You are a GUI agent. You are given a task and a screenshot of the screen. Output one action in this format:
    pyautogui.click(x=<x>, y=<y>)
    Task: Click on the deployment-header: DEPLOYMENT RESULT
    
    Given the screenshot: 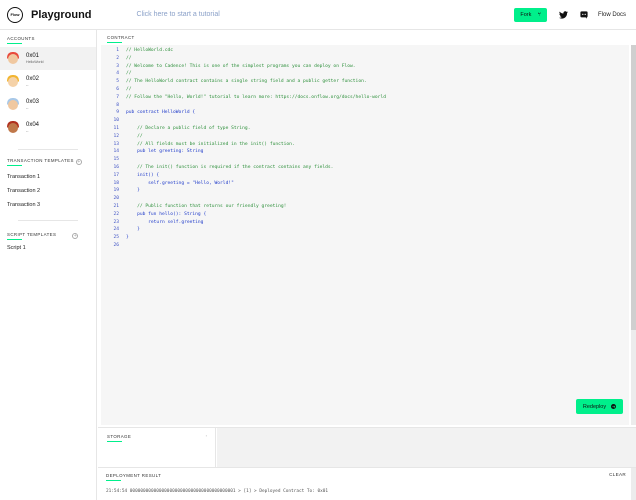 What is the action you would take?
    pyautogui.click(x=133, y=477)
    